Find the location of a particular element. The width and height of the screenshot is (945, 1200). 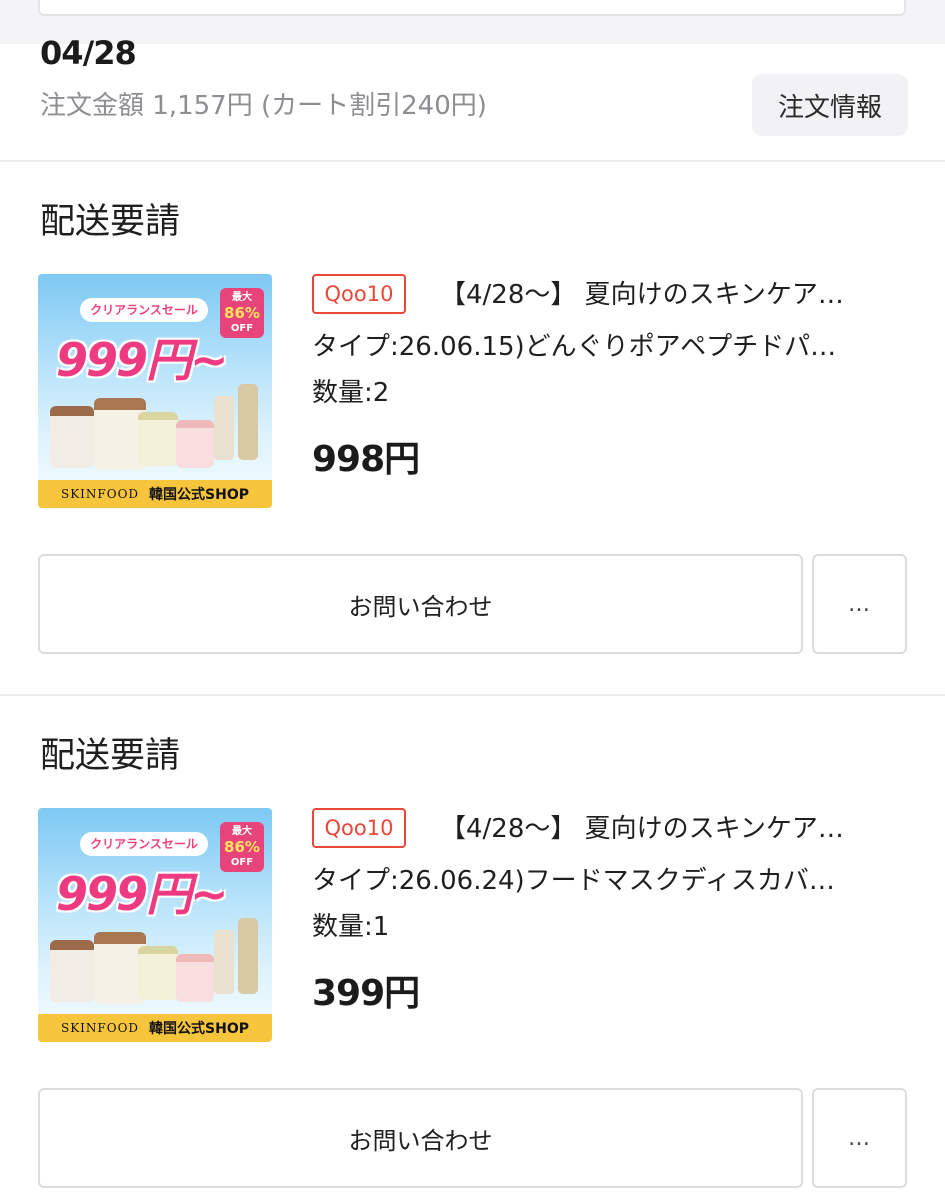

product-quantity: 数量:2 is located at coordinates (351, 393).